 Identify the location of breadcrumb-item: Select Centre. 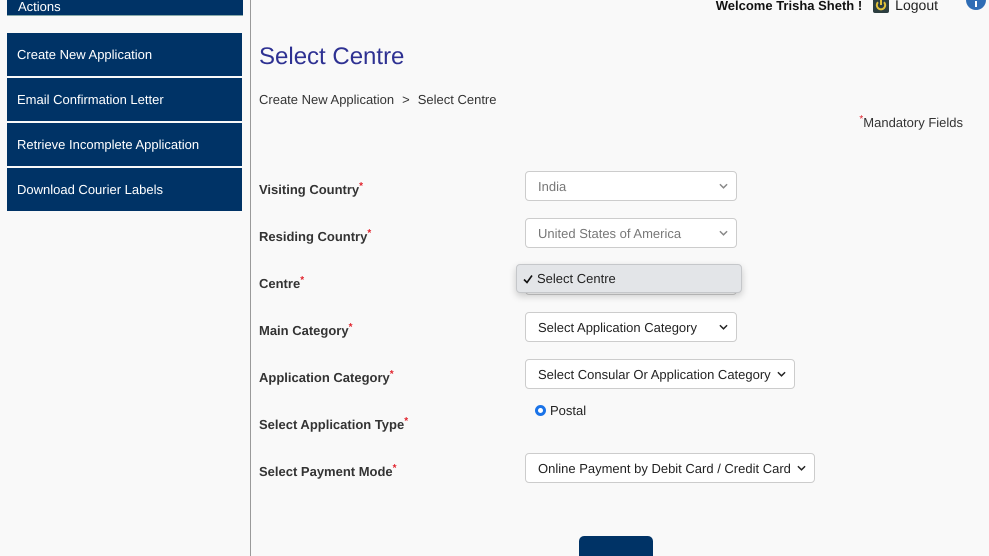
(457, 99).